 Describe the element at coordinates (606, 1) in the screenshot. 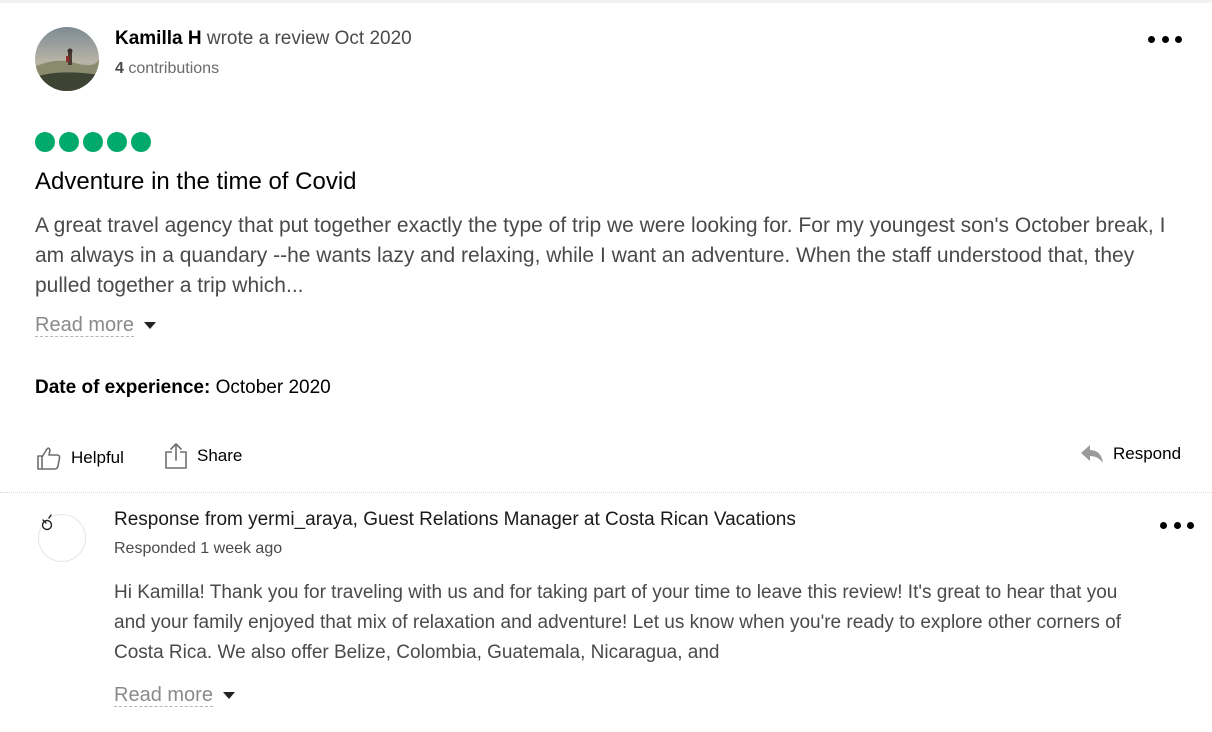

I see `top-divider` at that location.